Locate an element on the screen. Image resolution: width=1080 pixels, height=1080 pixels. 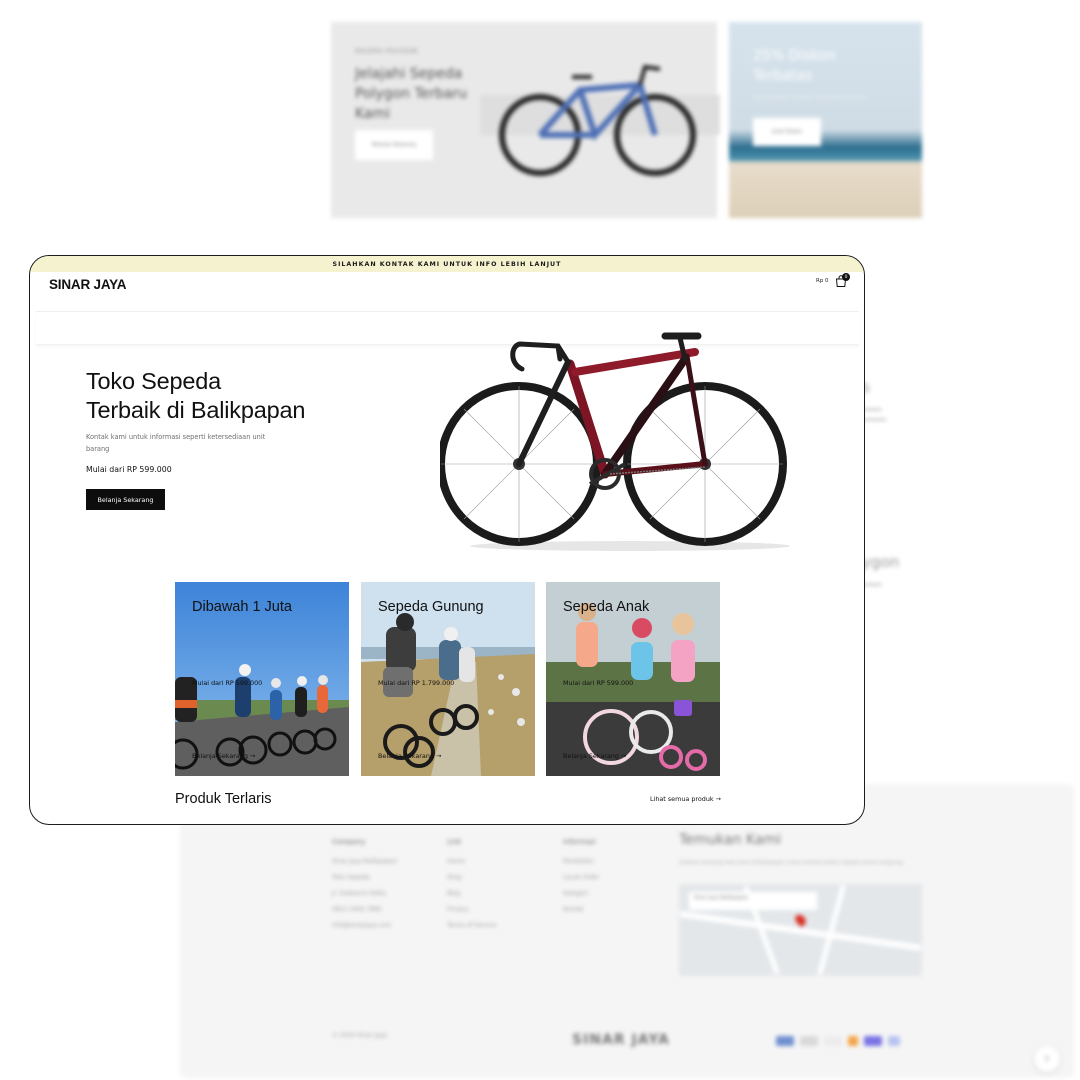
apple-pay-icon is located at coordinates (809, 1041).